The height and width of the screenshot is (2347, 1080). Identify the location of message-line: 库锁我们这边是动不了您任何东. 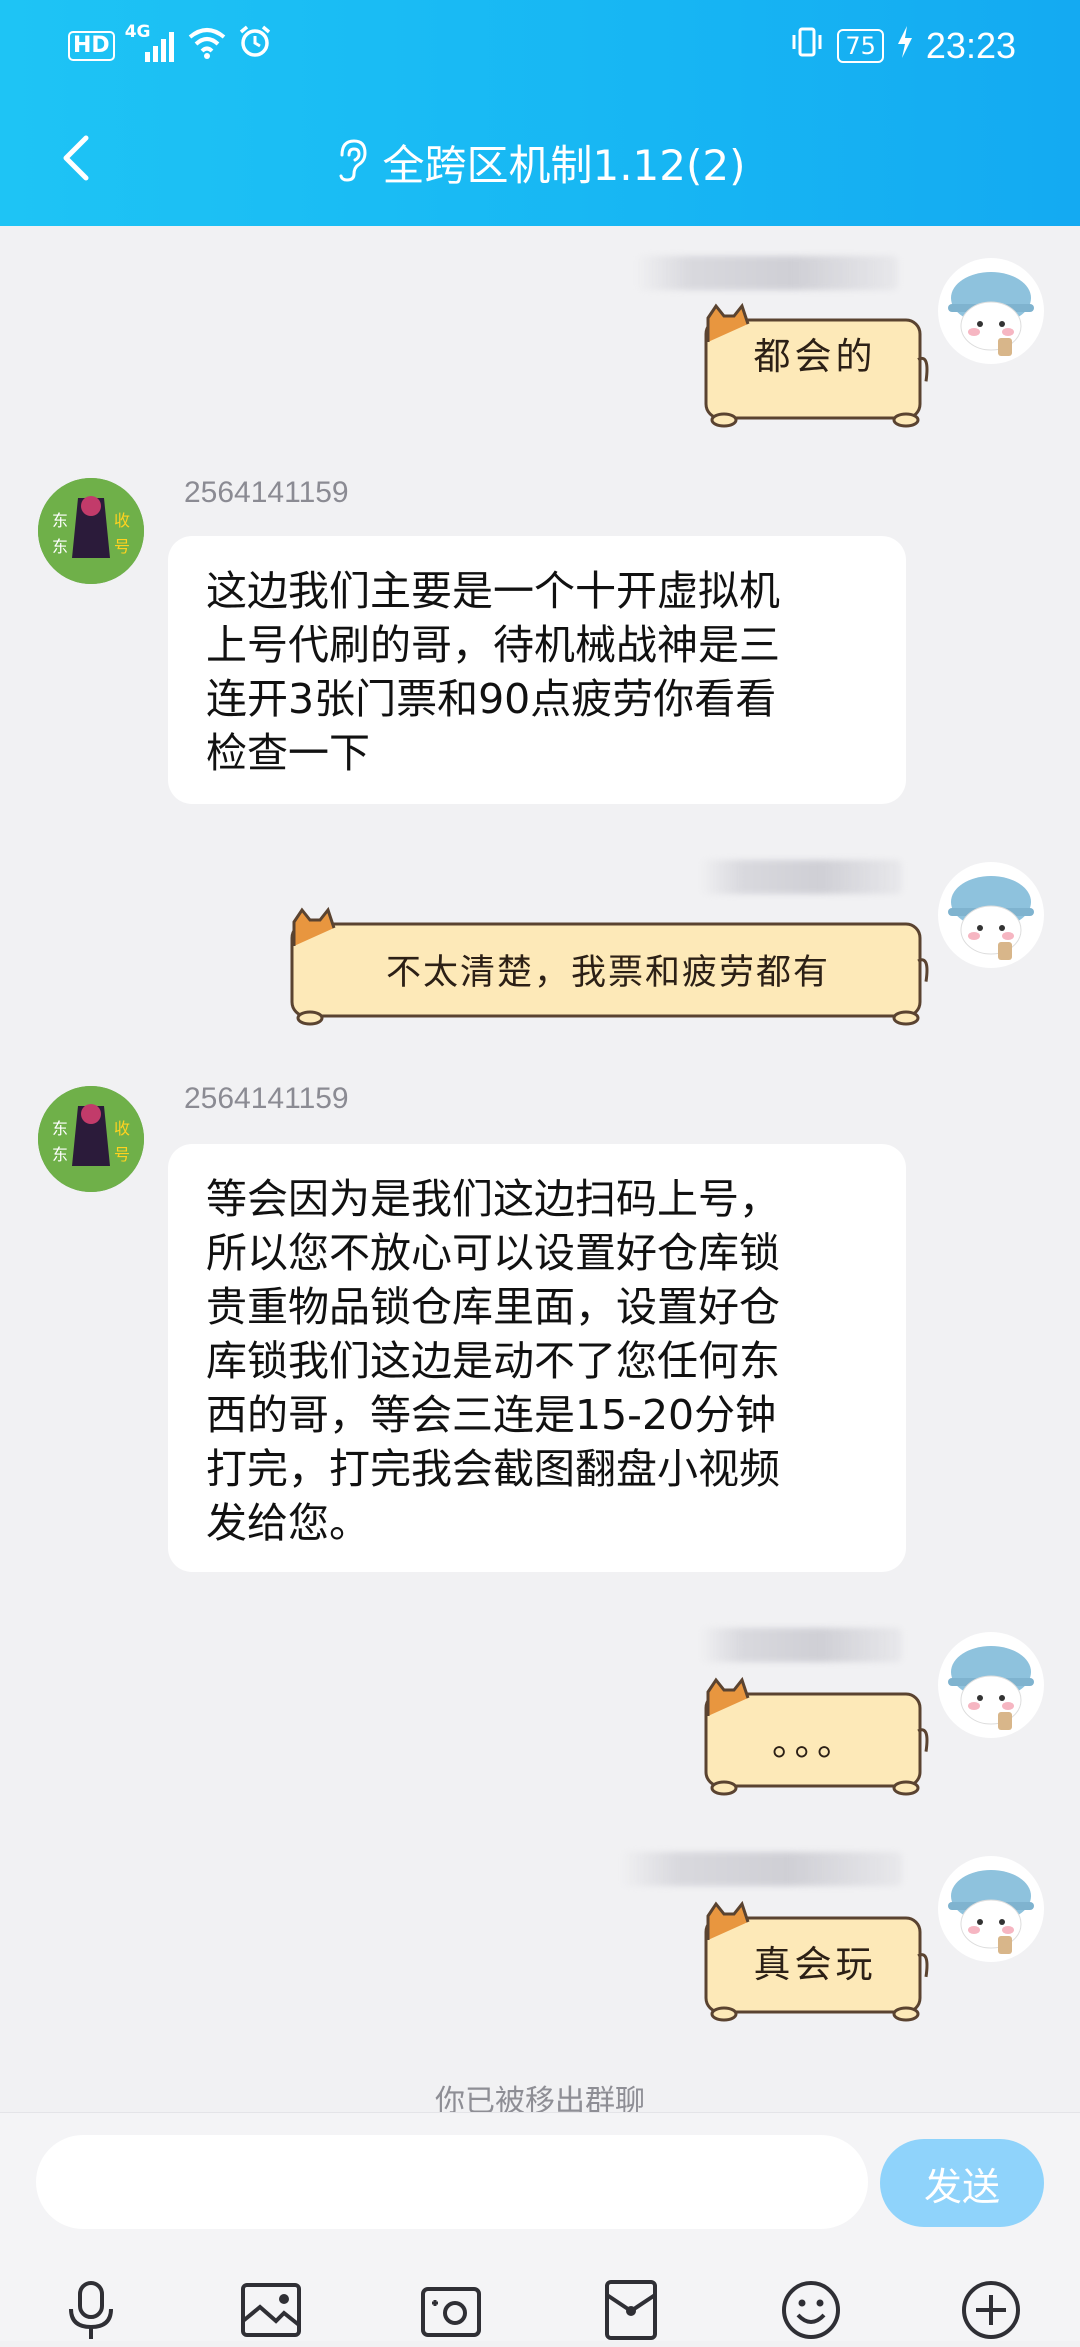
(493, 1361).